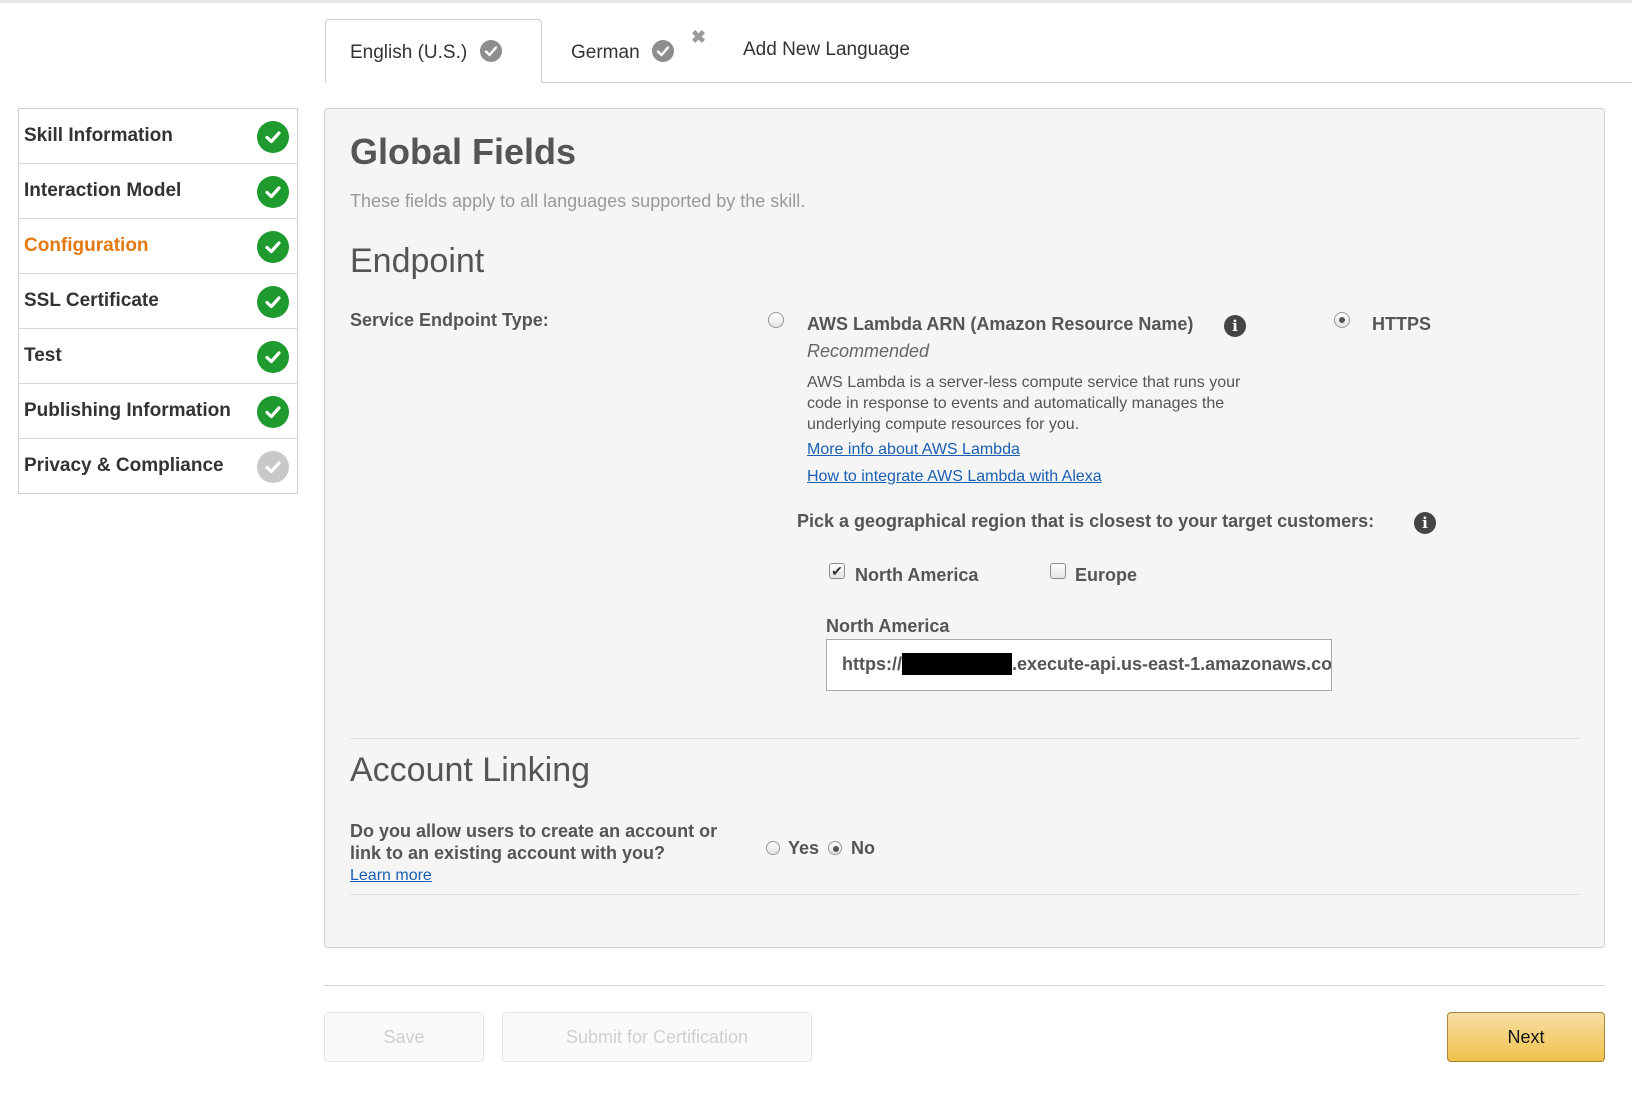 Image resolution: width=1632 pixels, height=1098 pixels. Describe the element at coordinates (103, 190) in the screenshot. I see `sidebar-item-label: Interaction Model` at that location.